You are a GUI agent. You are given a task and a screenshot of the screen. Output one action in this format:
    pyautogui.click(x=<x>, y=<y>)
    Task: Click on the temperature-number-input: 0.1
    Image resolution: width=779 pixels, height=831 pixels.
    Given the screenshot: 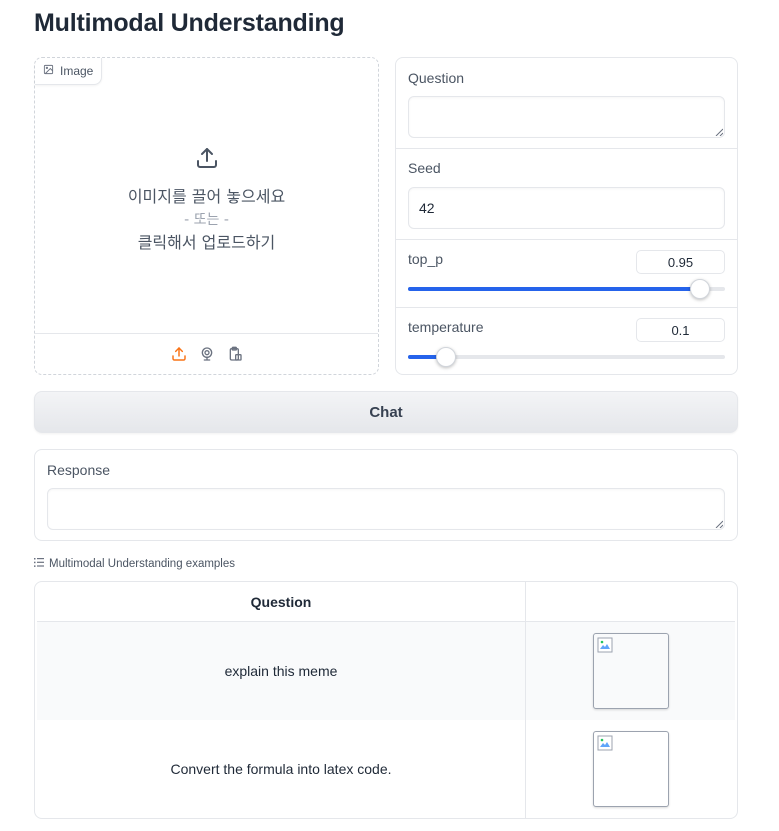 What is the action you would take?
    pyautogui.click(x=680, y=330)
    